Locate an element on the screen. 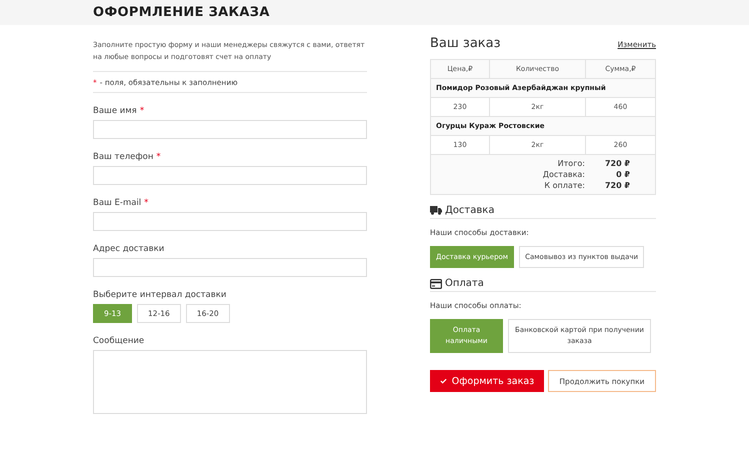 The height and width of the screenshot is (453, 749). page-title: ОФОРМЛЕНИЕ ЗАКАЗА is located at coordinates (181, 12).